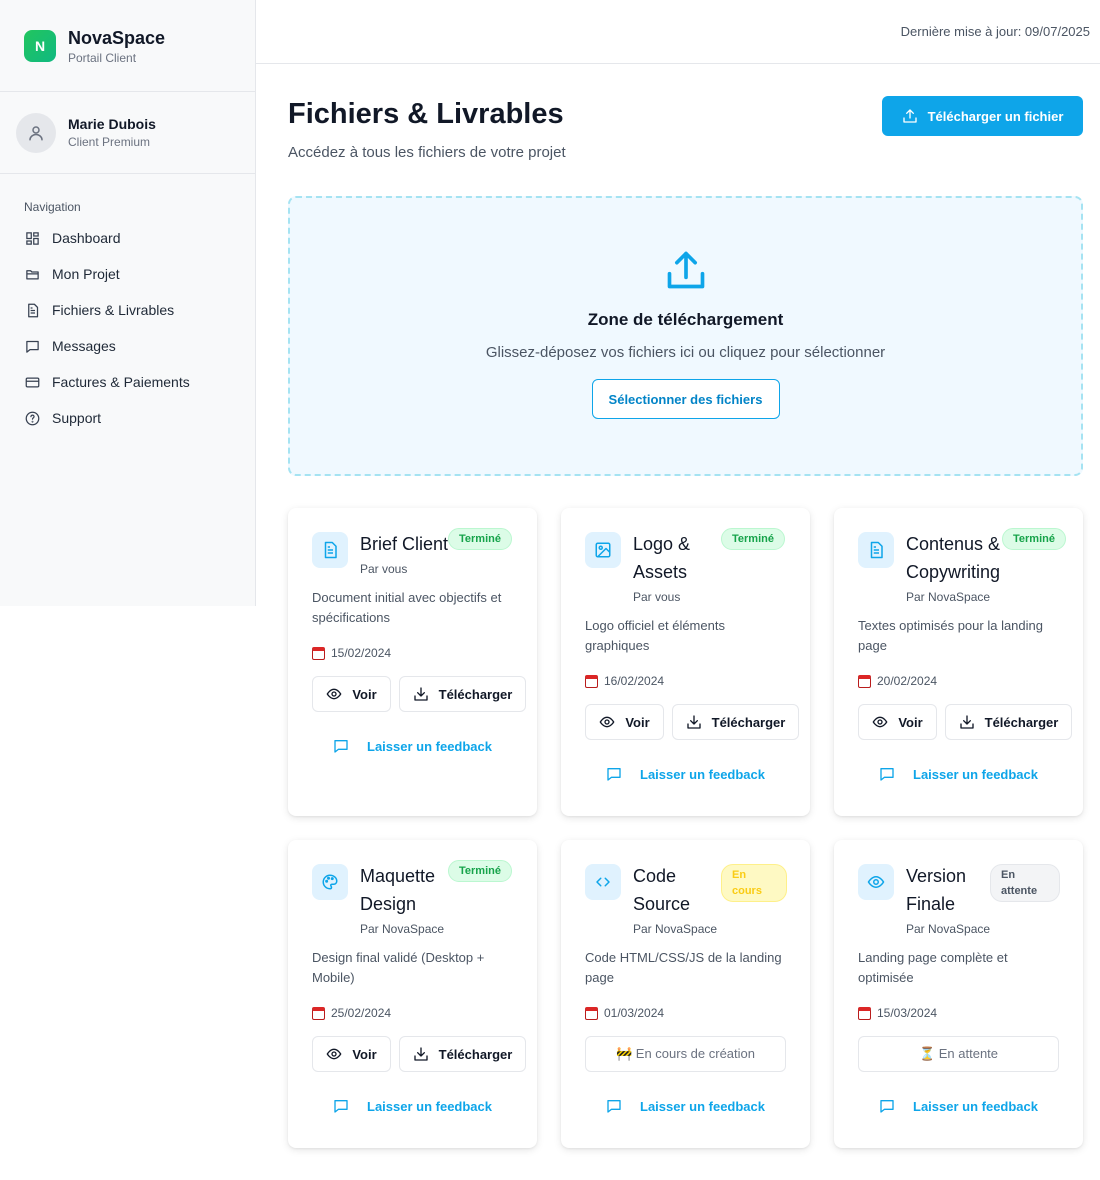 The height and width of the screenshot is (1180, 1100). I want to click on file-icon, so click(32, 310).